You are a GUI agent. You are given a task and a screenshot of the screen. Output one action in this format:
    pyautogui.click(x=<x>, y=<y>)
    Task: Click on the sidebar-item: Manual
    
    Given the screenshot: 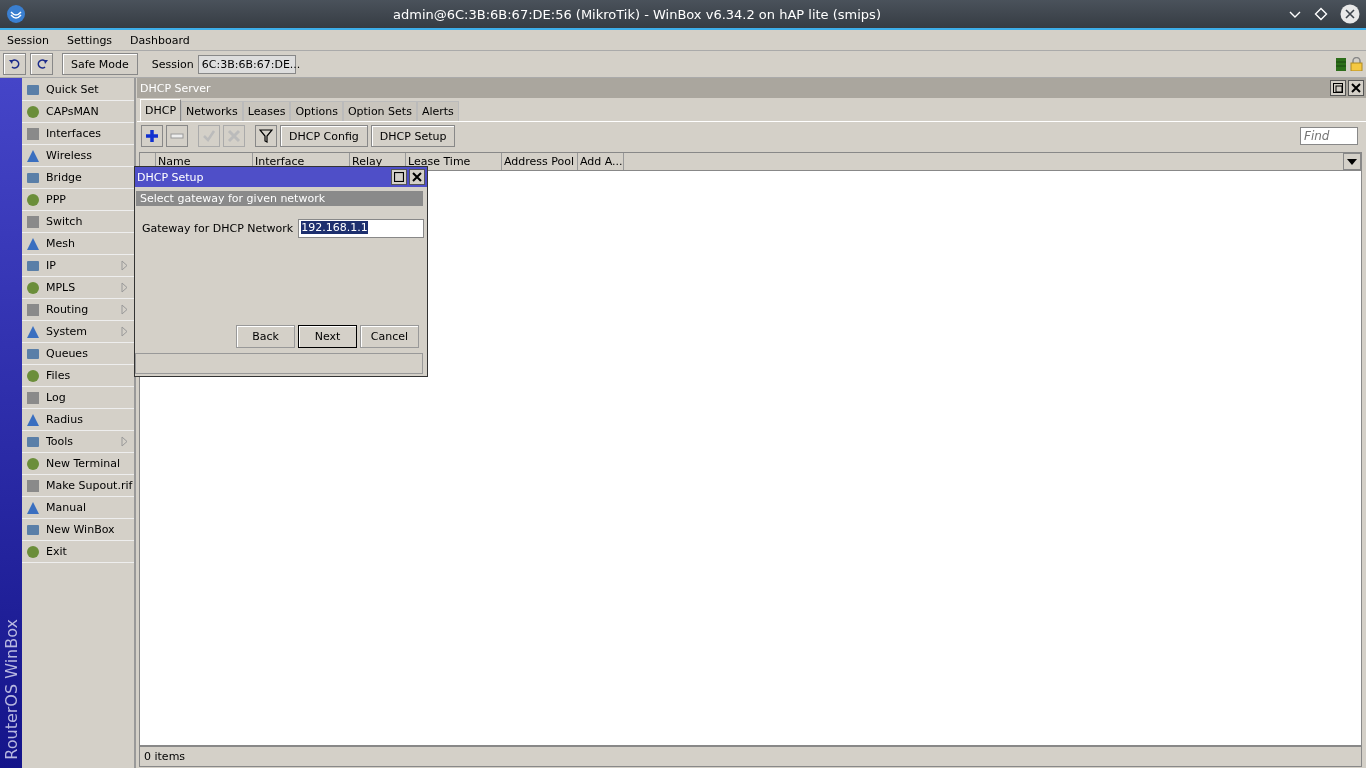 What is the action you would take?
    pyautogui.click(x=78, y=508)
    